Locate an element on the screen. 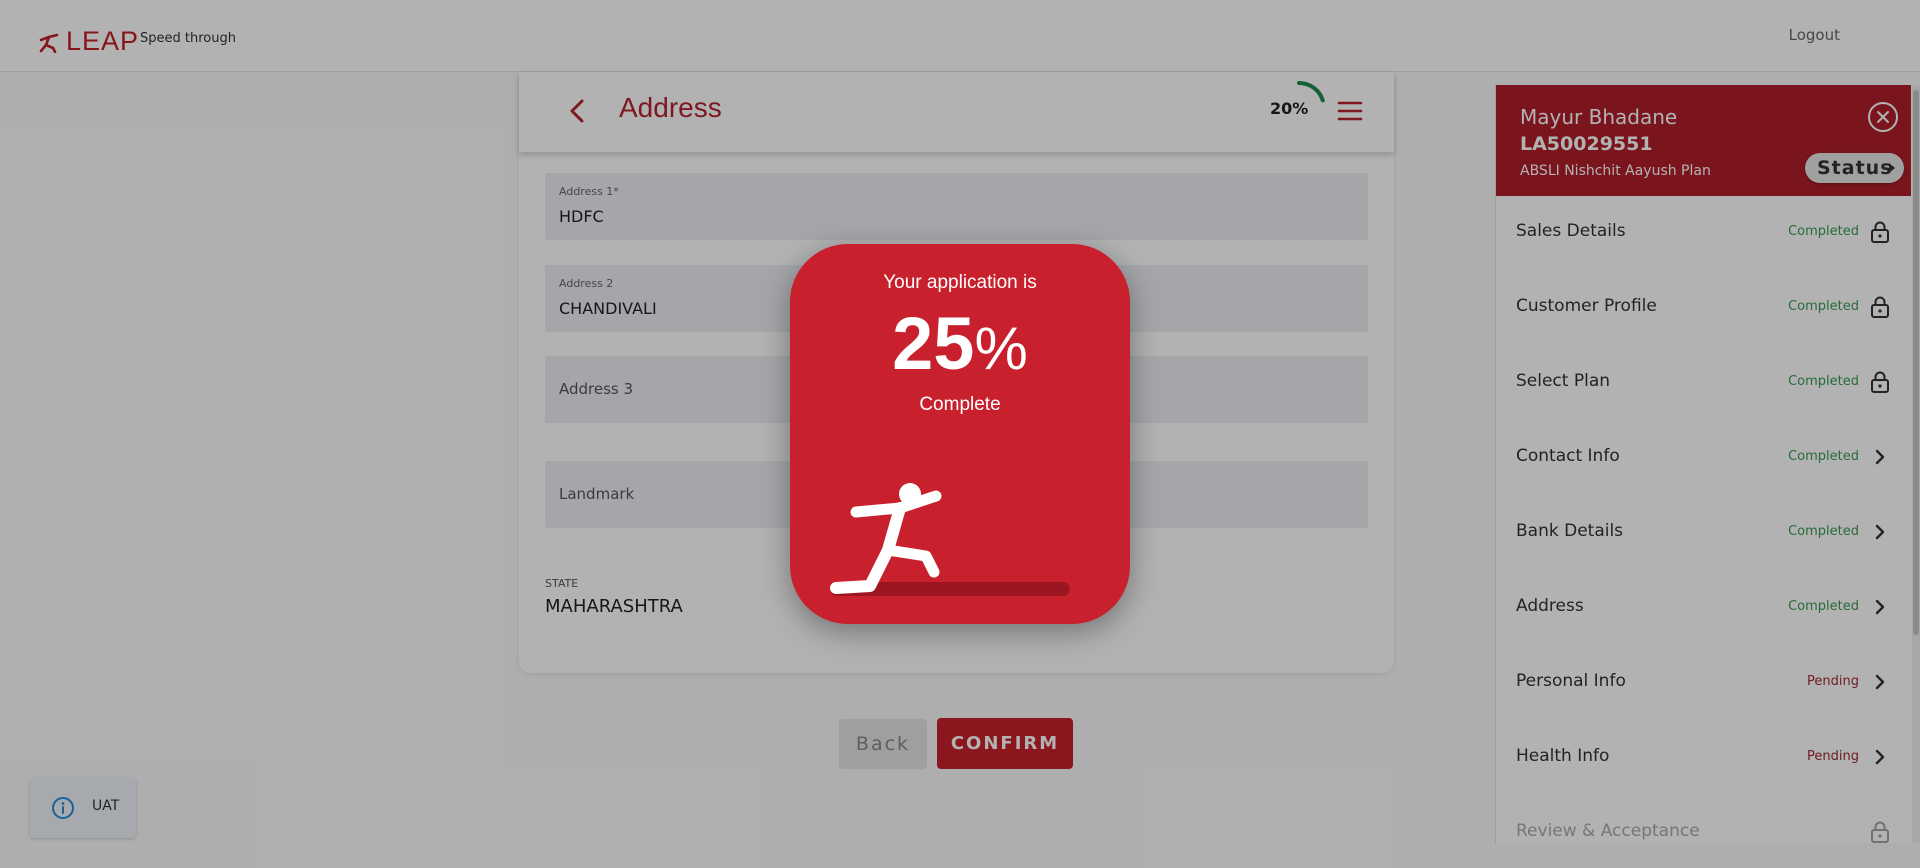 The width and height of the screenshot is (1920, 868). modal-intro-text: Your application is is located at coordinates (960, 282).